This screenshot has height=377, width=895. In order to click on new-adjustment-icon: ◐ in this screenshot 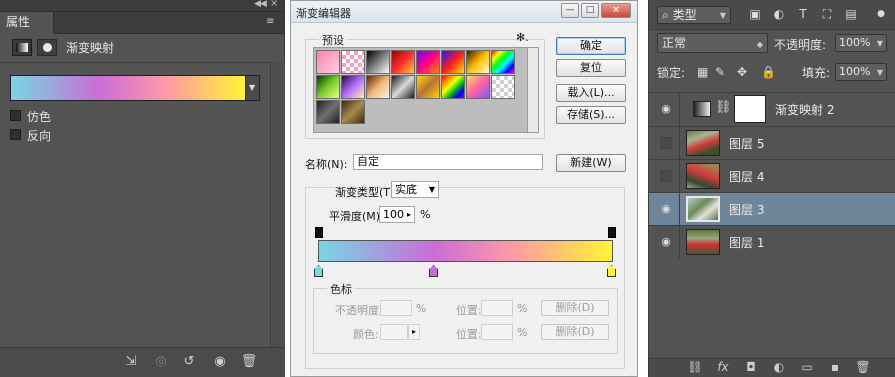, I will do `click(779, 367)`.